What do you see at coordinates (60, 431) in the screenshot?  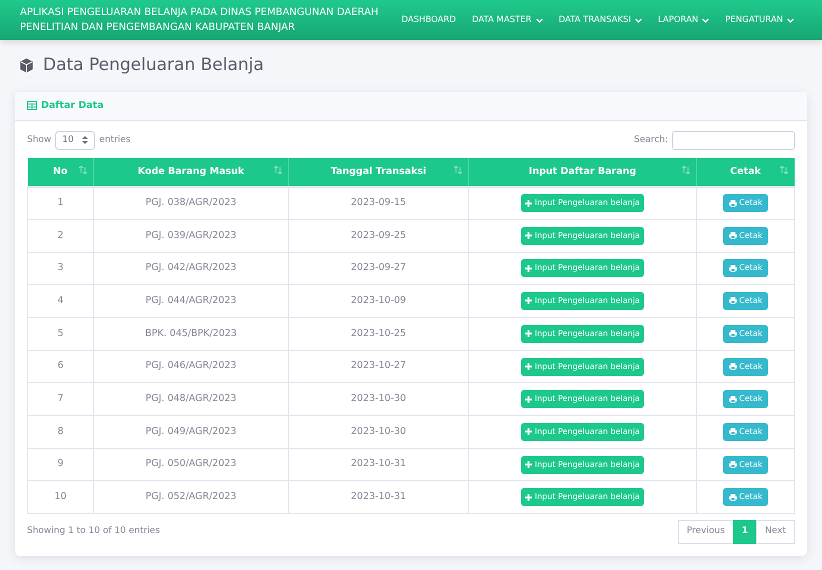 I see `table-cell: 8` at bounding box center [60, 431].